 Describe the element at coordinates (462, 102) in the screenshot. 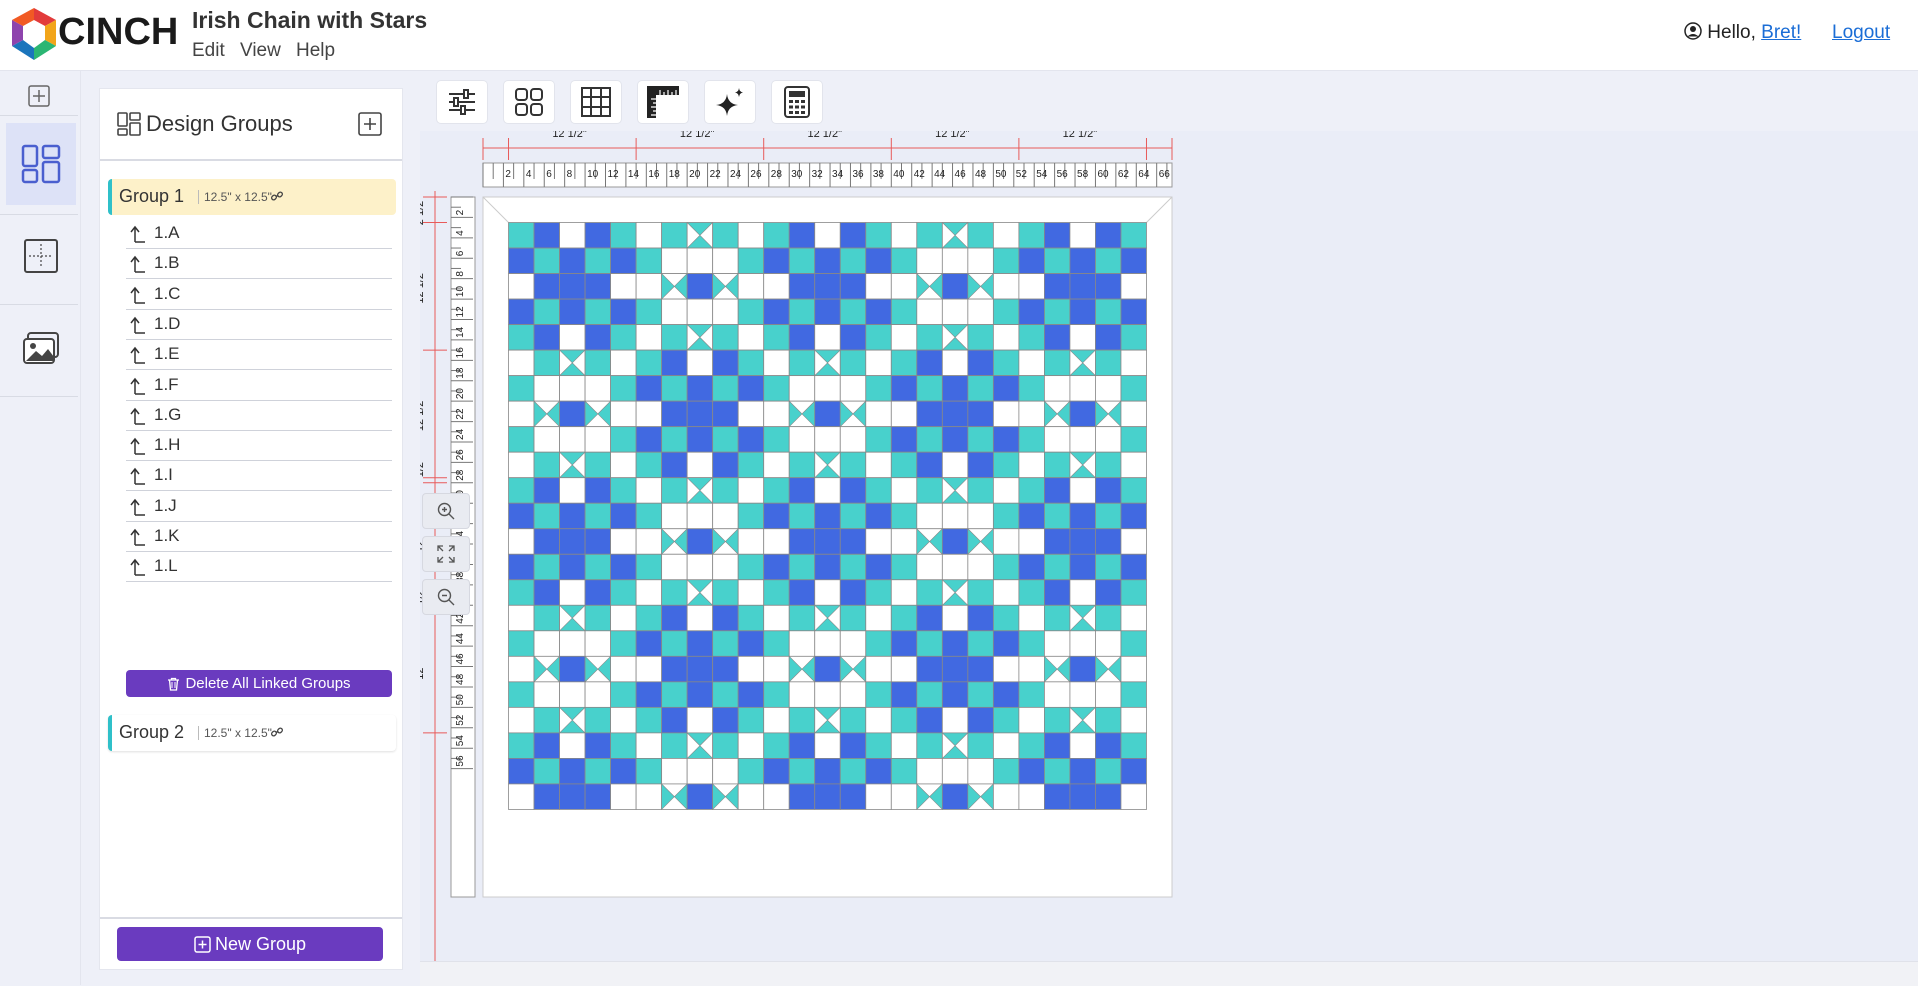

I see `sliders-icon` at that location.